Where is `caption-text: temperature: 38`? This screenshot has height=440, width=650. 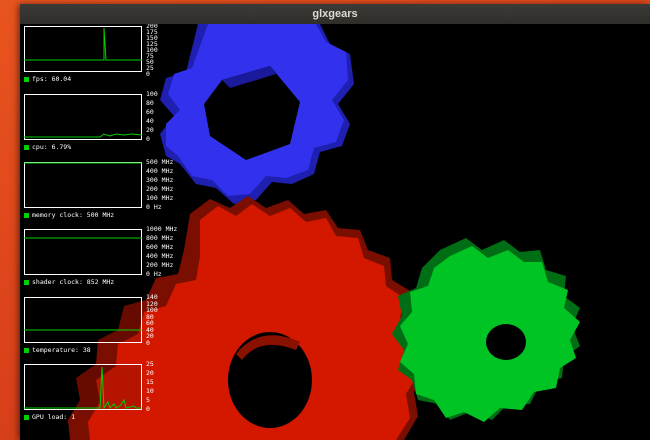
caption-text: temperature: 38 is located at coordinates (61, 350).